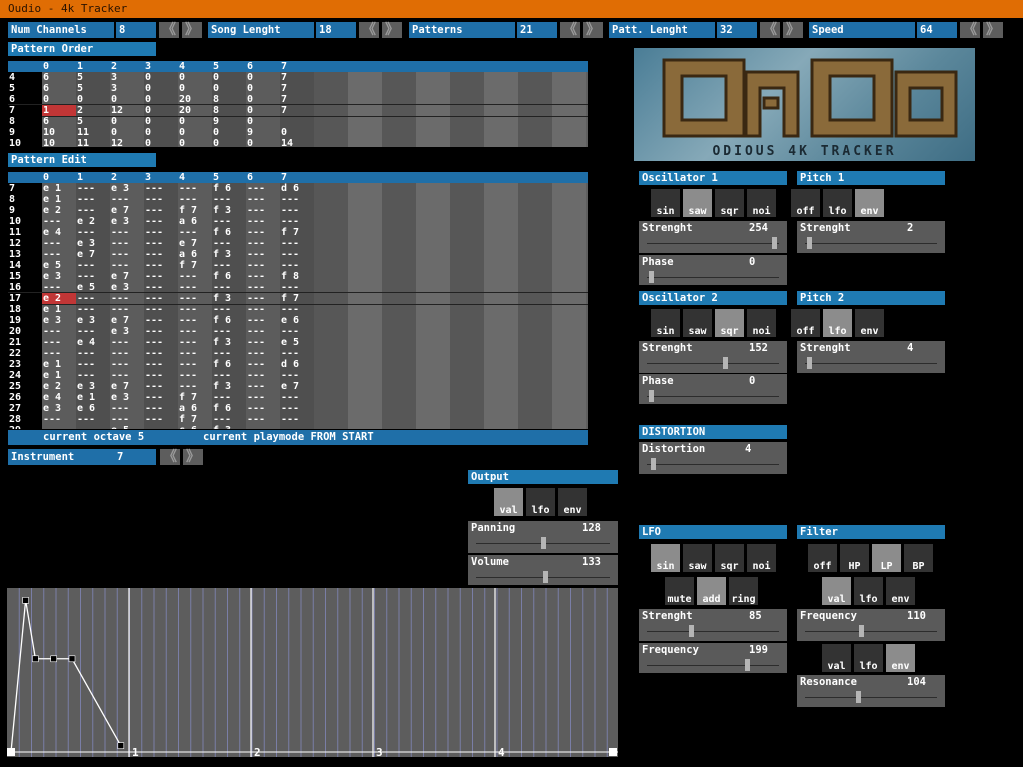  I want to click on pitch-2-strength-slider: Strenght 4, so click(871, 357).